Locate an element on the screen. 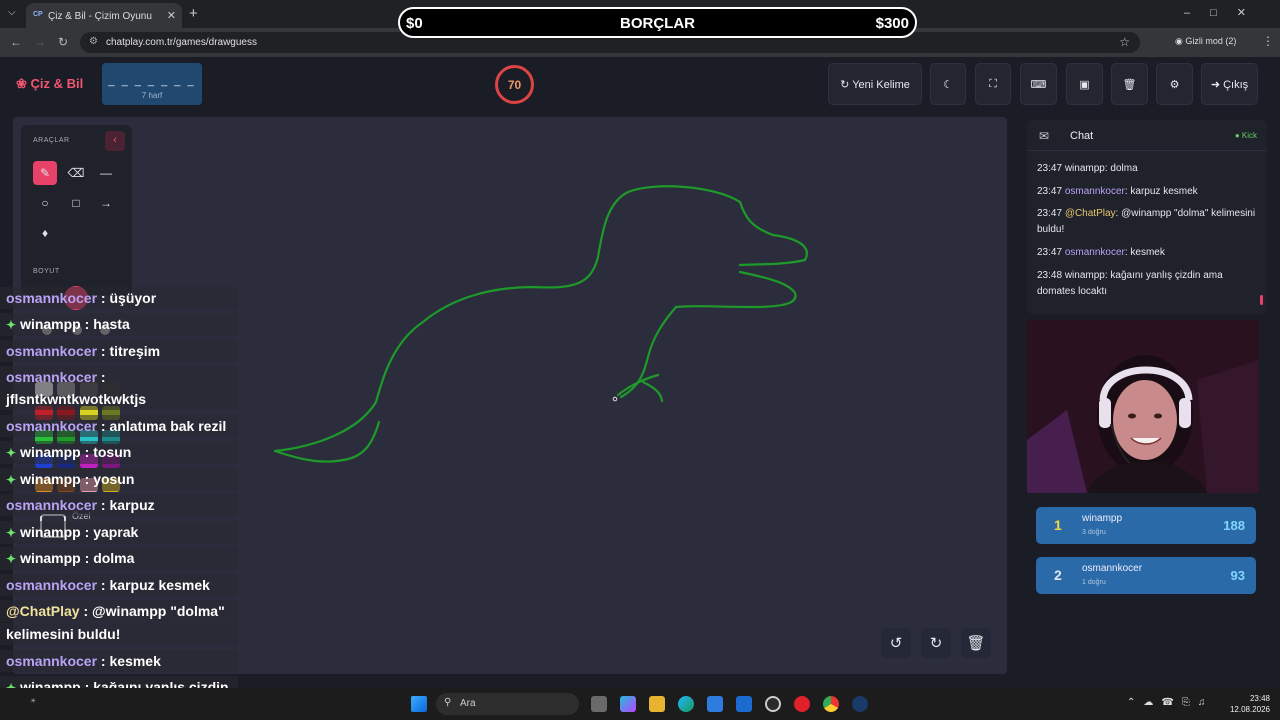 The image size is (1280, 720). steam-icon is located at coordinates (860, 704).